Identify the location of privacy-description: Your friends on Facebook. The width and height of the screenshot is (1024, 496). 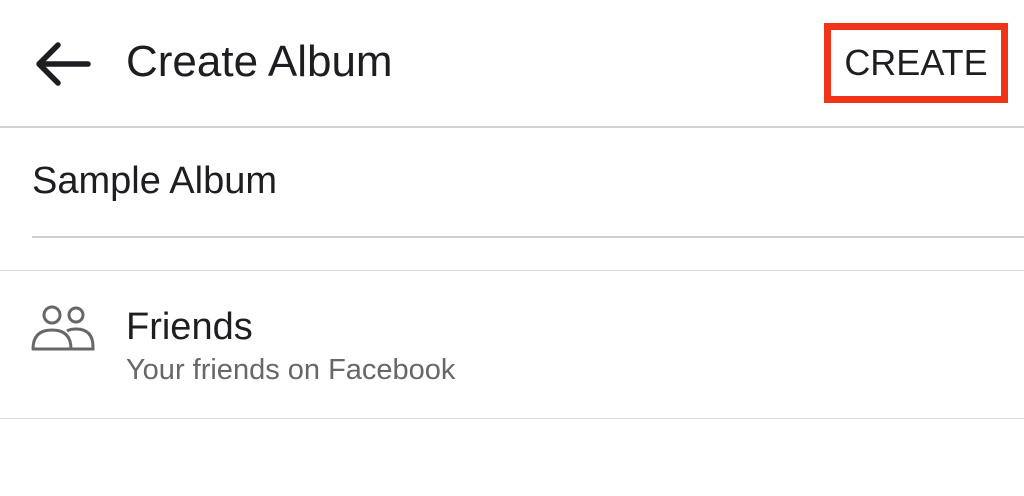
(291, 370).